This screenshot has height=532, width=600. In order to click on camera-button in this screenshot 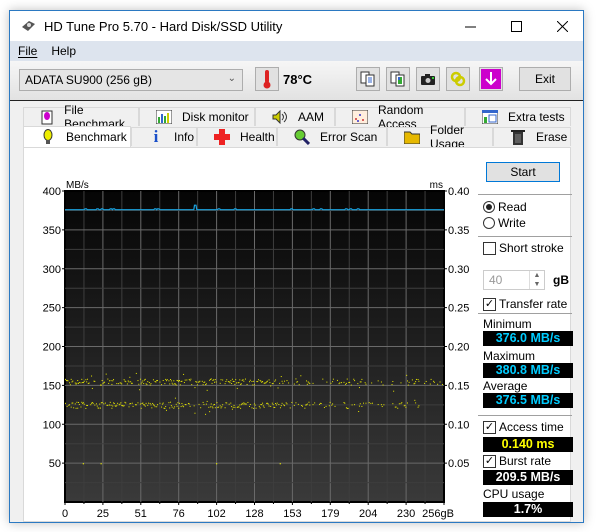, I will do `click(428, 79)`.